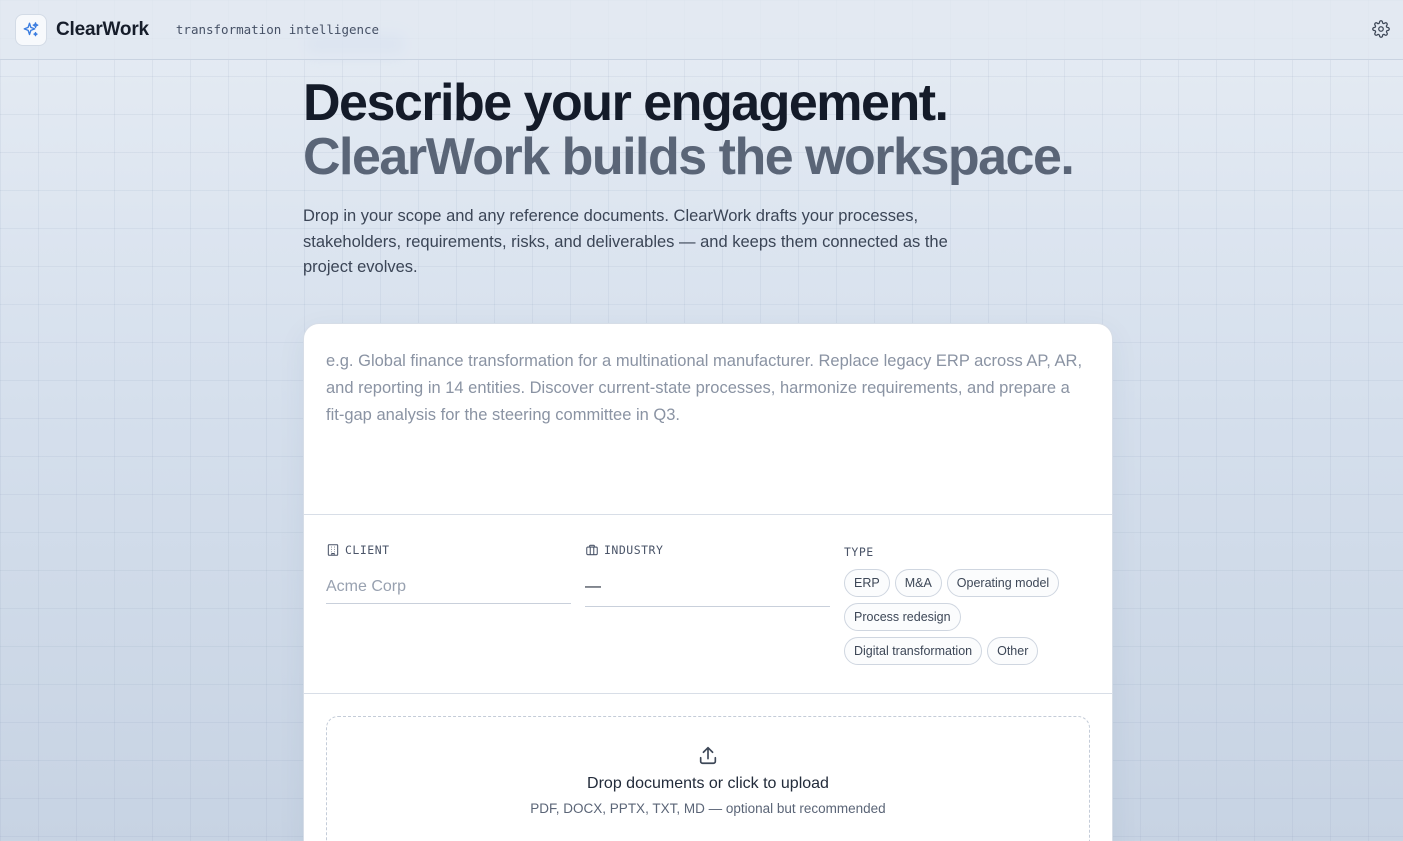 Image resolution: width=1403 pixels, height=841 pixels. I want to click on upload-icon, so click(708, 755).